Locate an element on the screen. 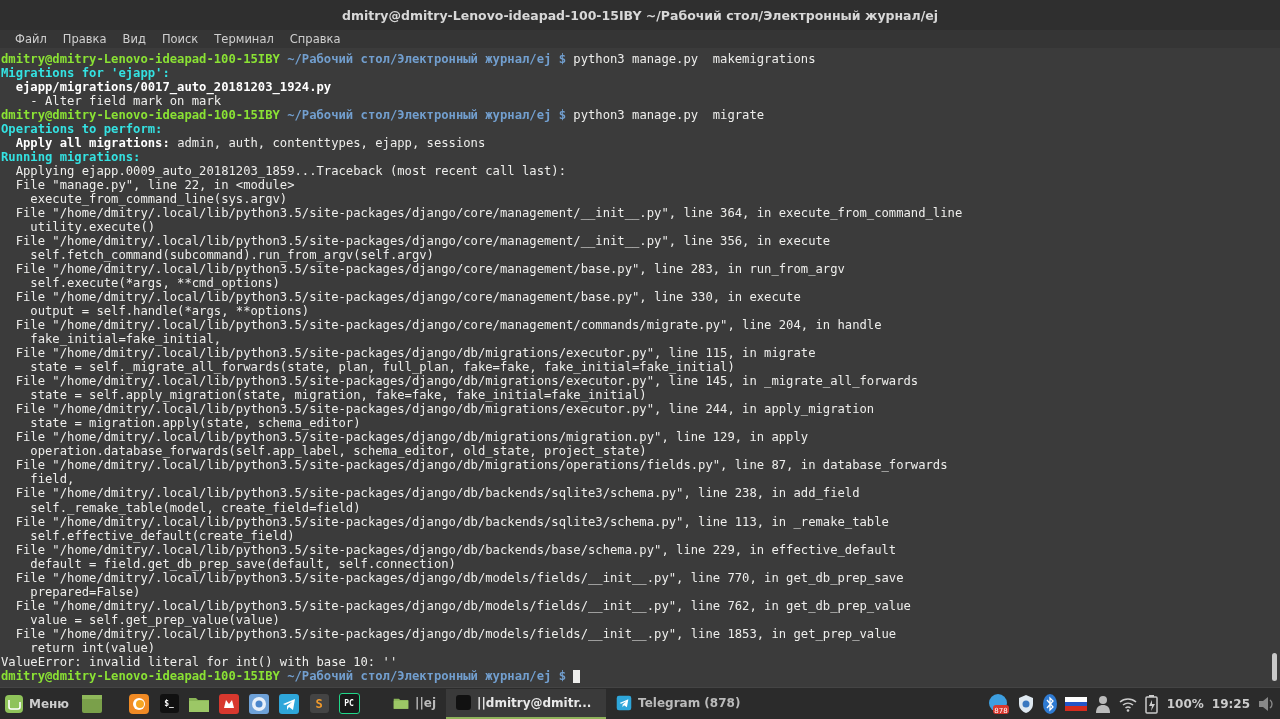 This screenshot has width=1280, height=719. output-line: self.execute(*args, **cmd_options) is located at coordinates (155, 283).